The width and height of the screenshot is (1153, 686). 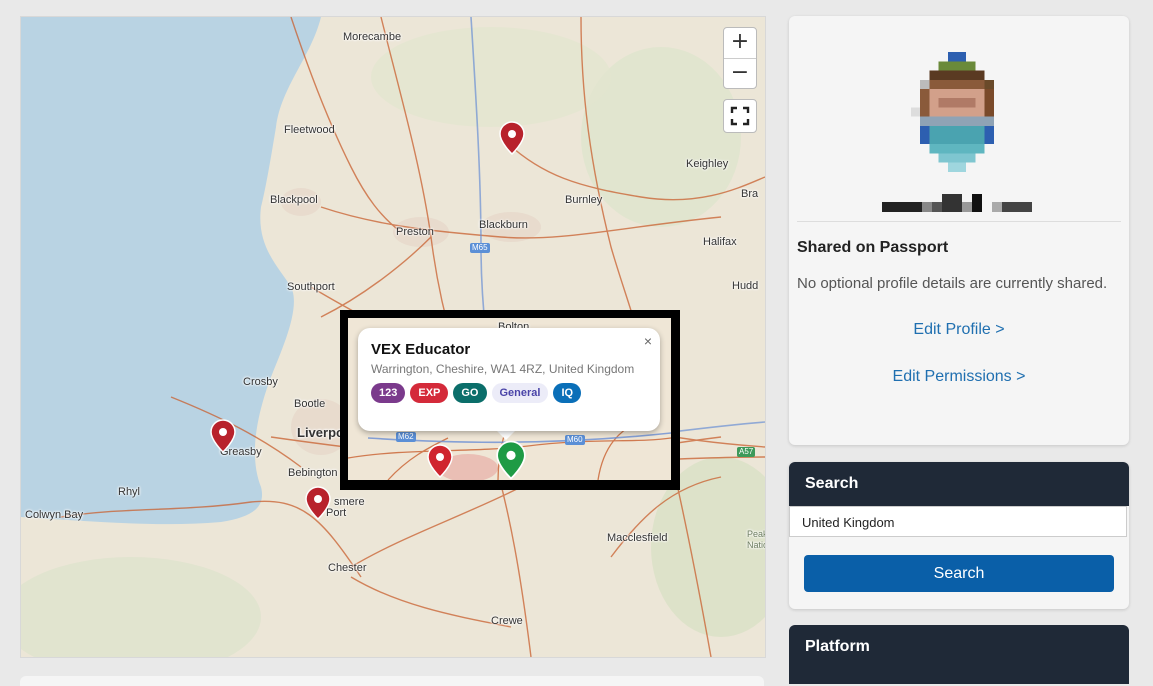 I want to click on map-label: Crosby, so click(x=260, y=382).